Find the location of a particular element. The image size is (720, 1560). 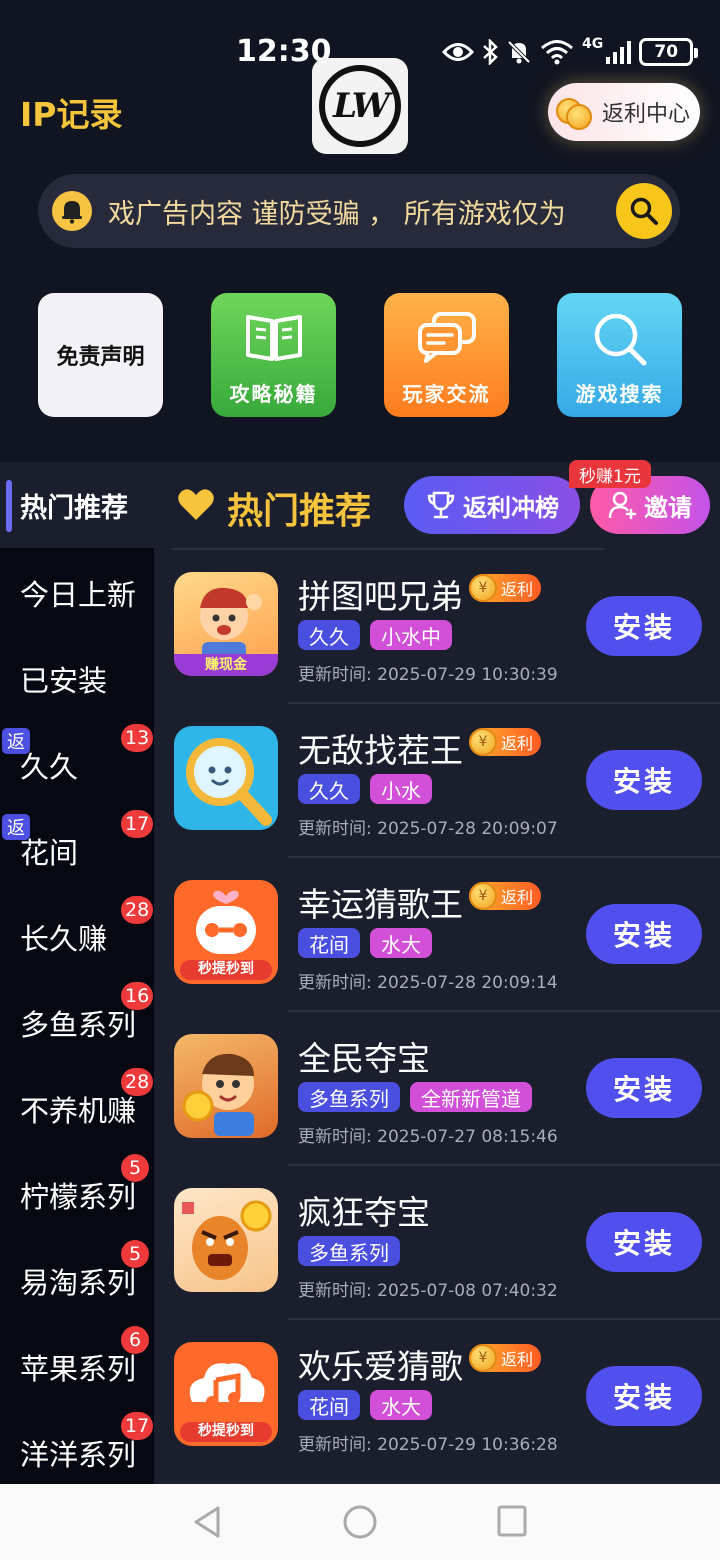

sidebar-item-huajian: 返 花间 17 is located at coordinates (77, 849).